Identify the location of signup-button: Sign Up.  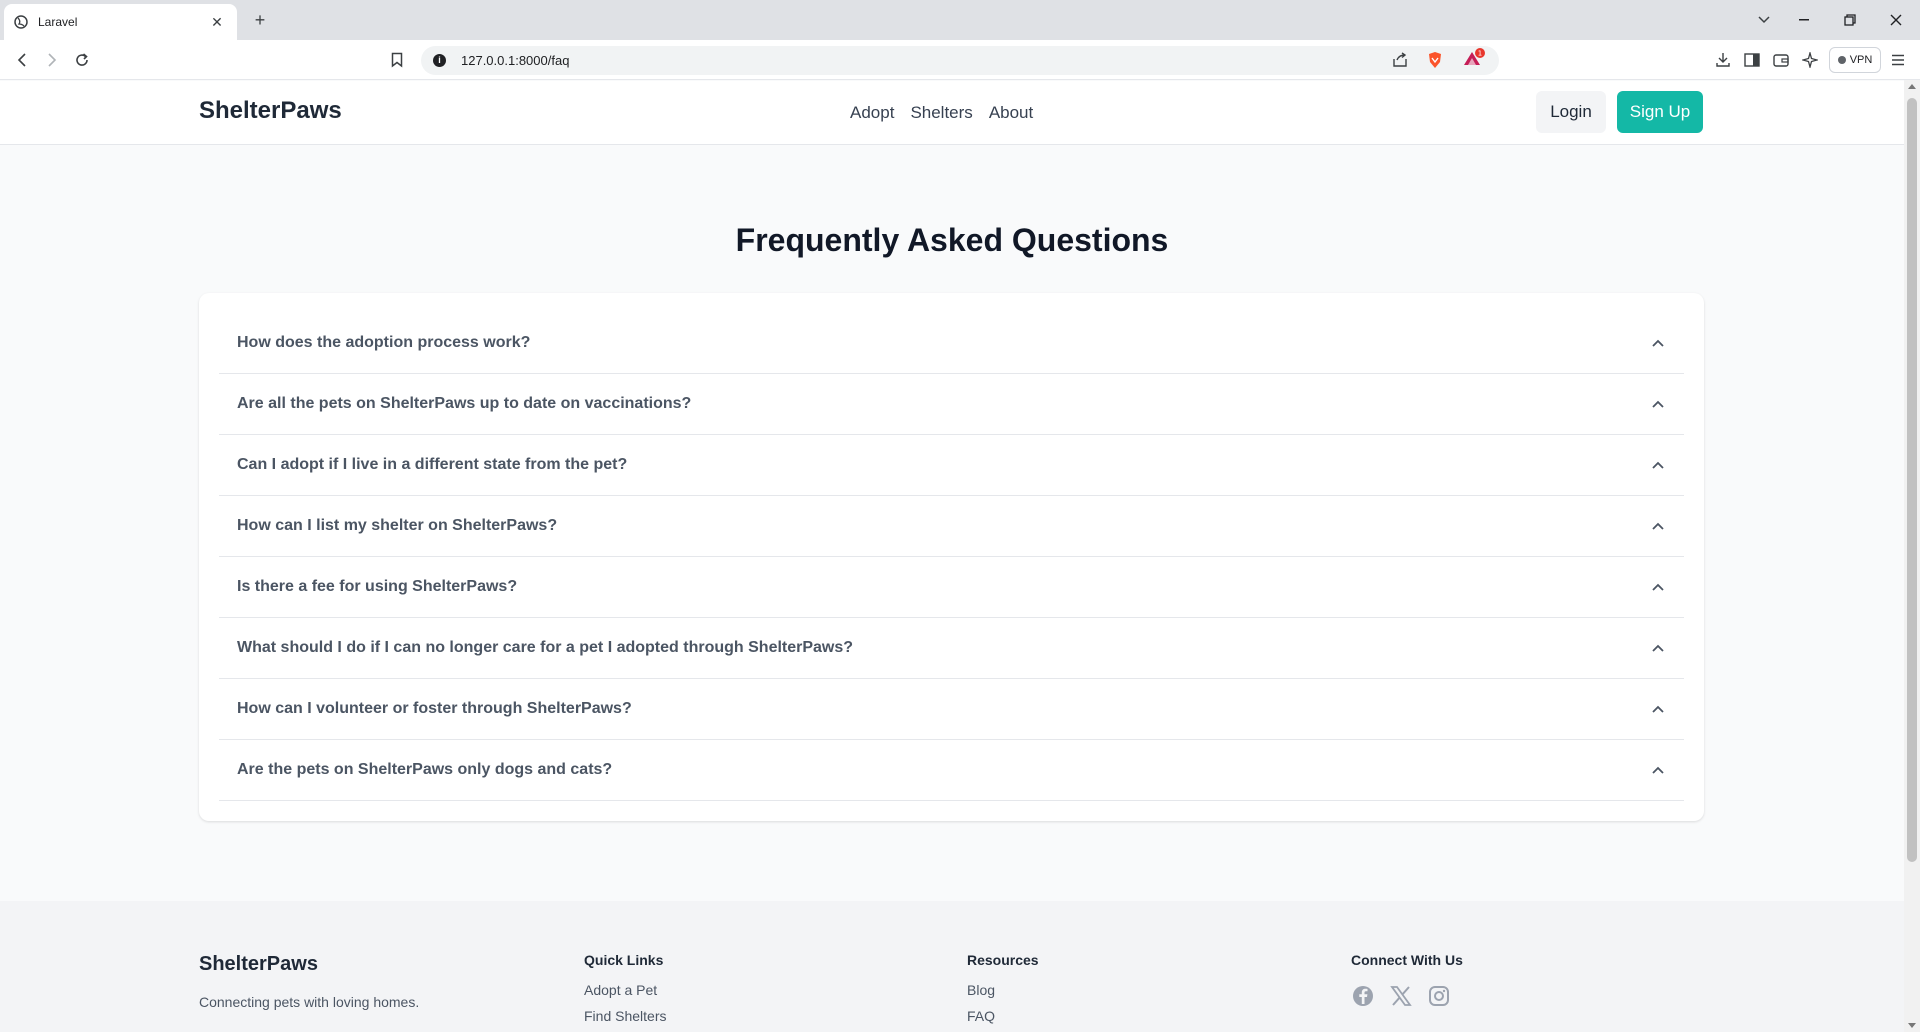
(1660, 112).